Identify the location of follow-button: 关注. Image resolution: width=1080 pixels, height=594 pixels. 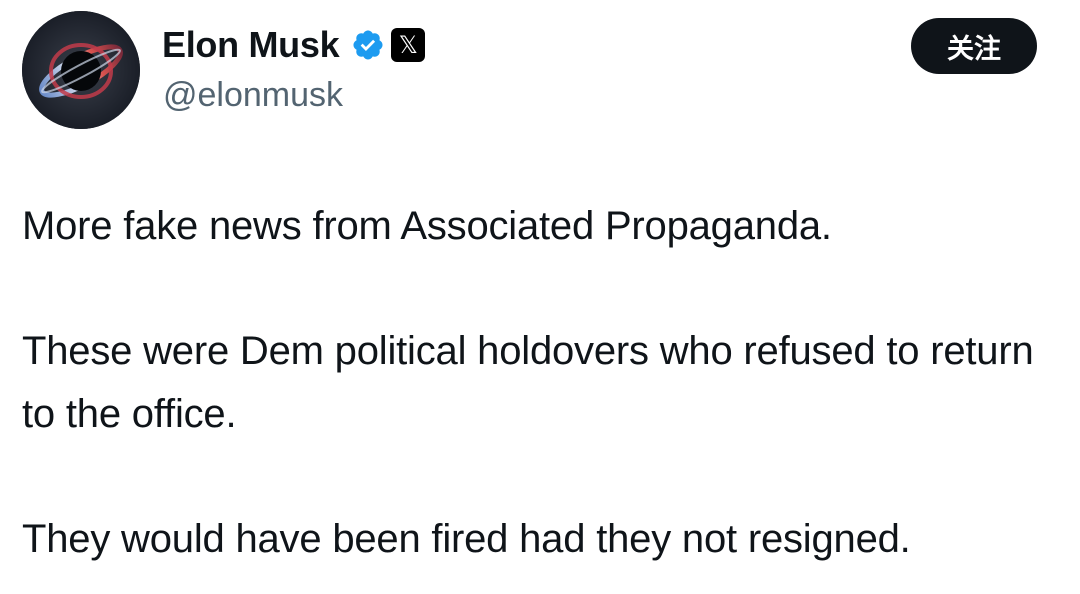
(974, 46).